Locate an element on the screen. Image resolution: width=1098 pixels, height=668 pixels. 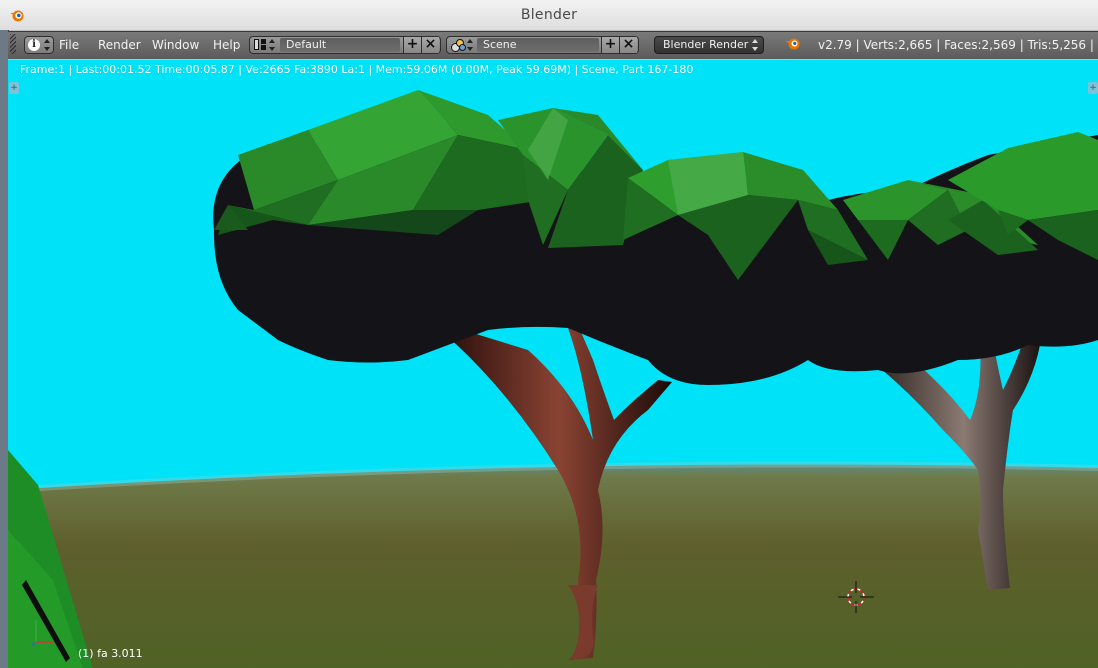
active-object-label: (1) fa 3.011 is located at coordinates (110, 653).